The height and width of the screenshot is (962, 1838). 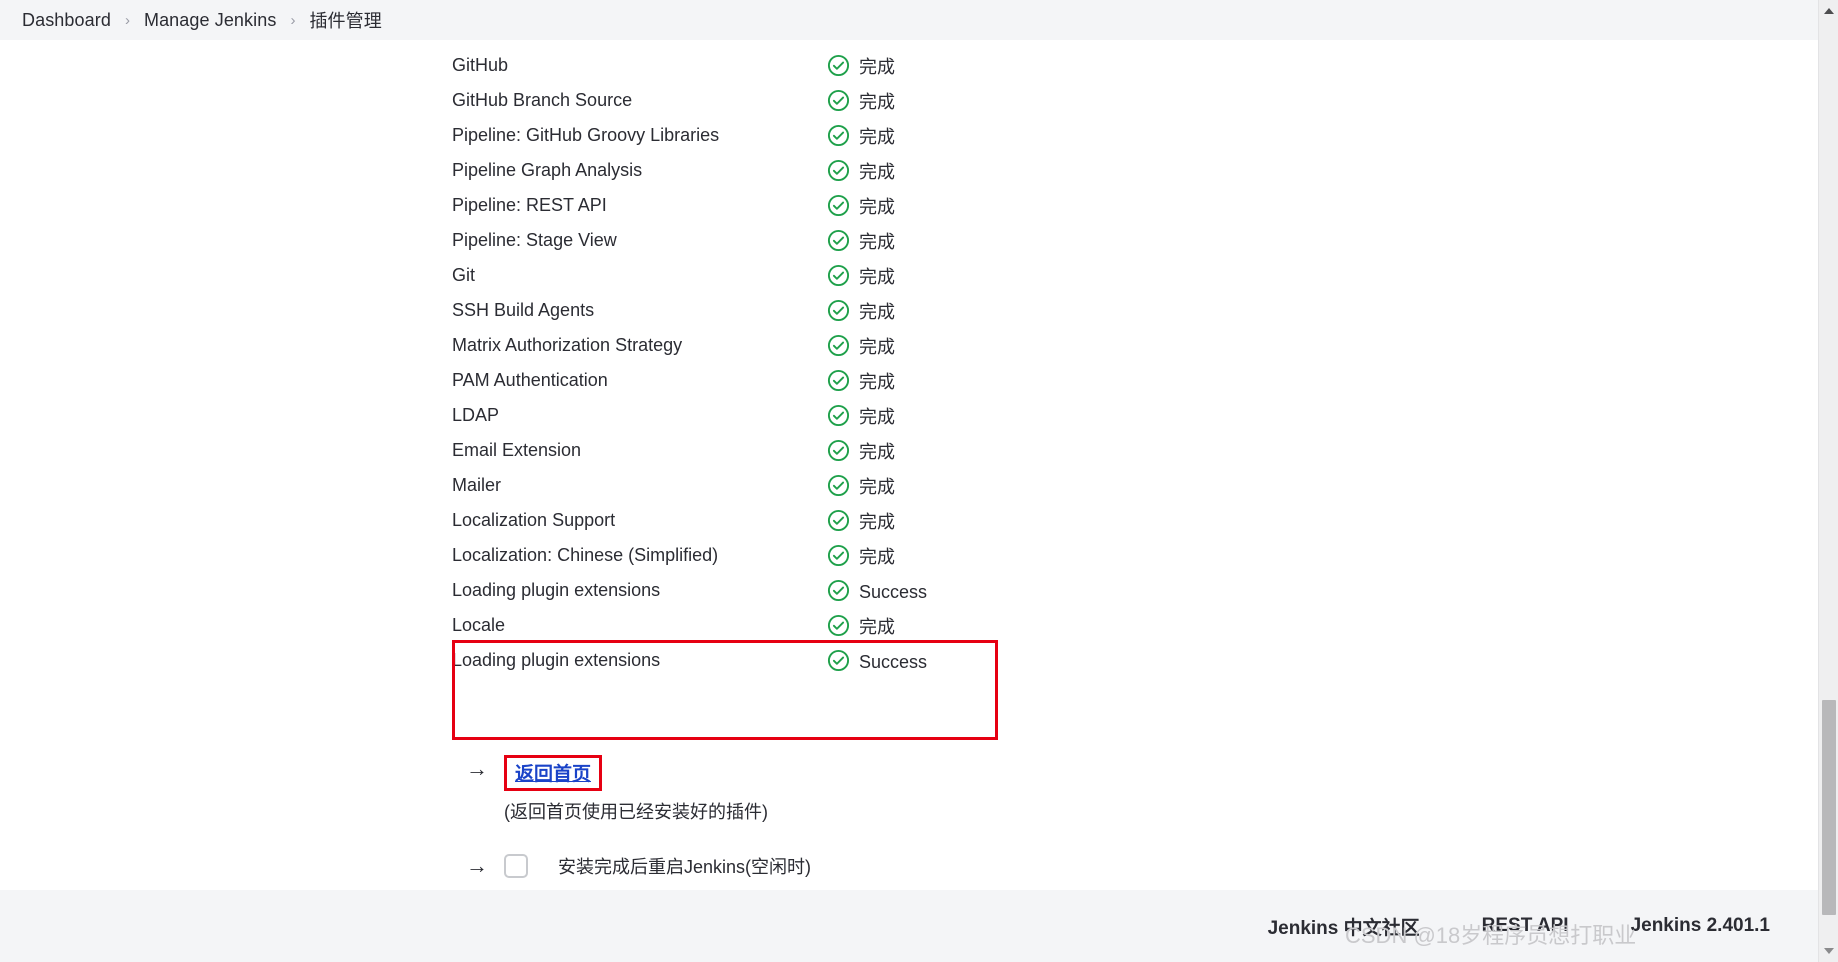 I want to click on return-home-link: 返回首页, so click(x=553, y=774).